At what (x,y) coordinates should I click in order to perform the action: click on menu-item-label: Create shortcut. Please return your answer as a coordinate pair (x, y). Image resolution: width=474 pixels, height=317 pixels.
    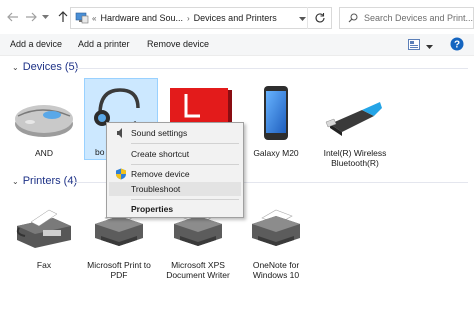
    Looking at the image, I should click on (160, 154).